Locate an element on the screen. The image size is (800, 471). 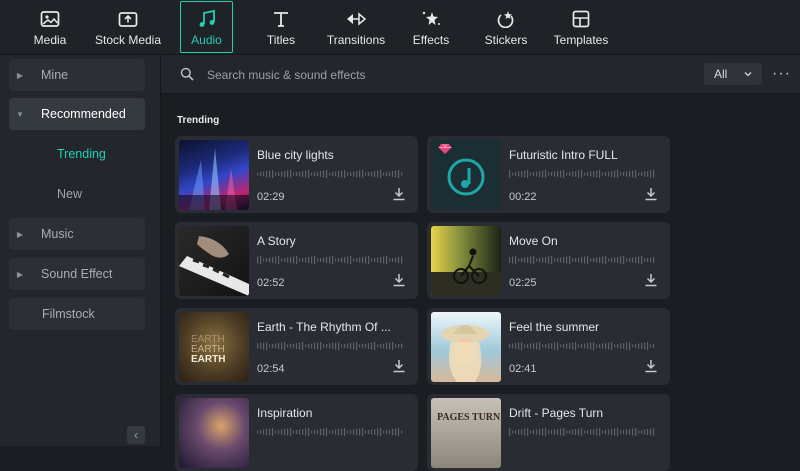
tab-audio: Audio is located at coordinates (206, 27).